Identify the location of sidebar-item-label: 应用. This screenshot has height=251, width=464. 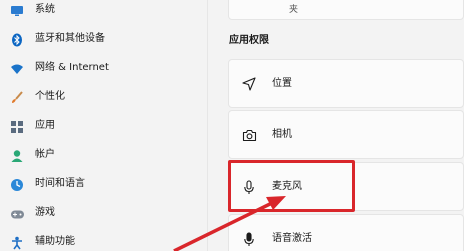
(45, 125).